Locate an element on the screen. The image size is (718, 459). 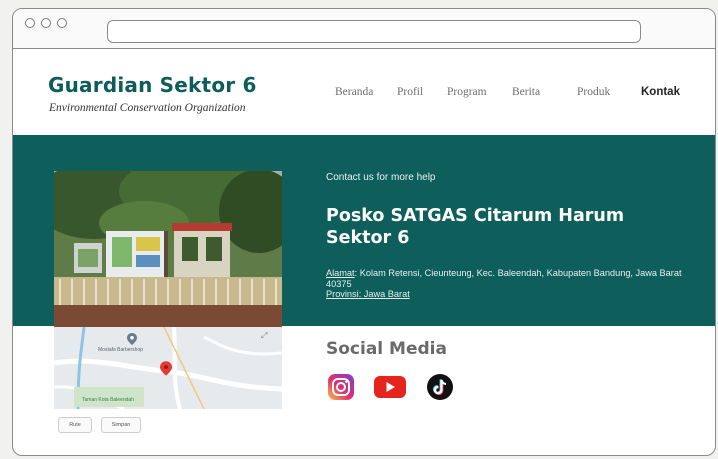
tiktok-icon is located at coordinates (440, 387).